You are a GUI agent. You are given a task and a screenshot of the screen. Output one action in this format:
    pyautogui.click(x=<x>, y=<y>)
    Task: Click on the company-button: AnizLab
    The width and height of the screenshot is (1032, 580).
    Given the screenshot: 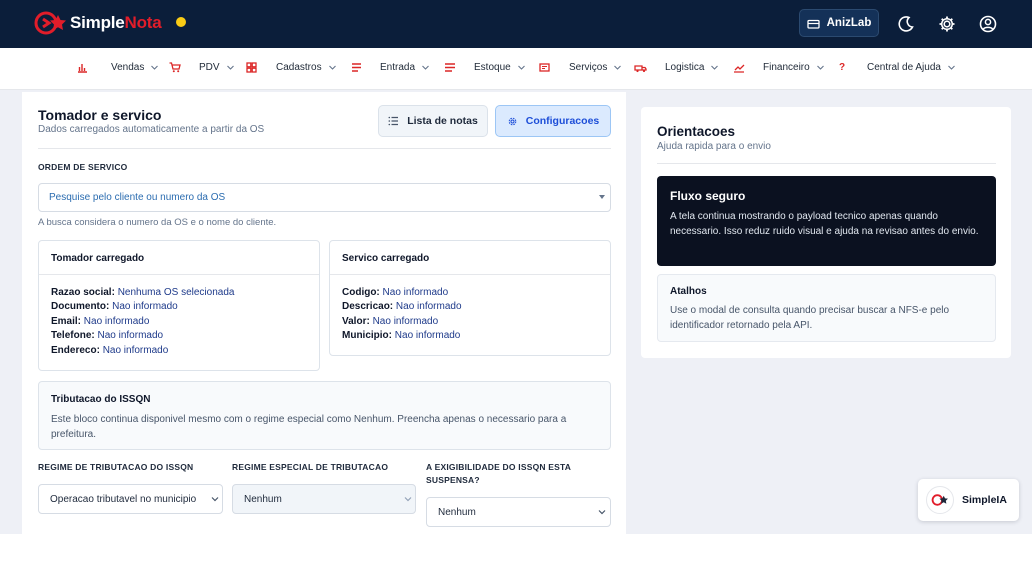 What is the action you would take?
    pyautogui.click(x=839, y=23)
    